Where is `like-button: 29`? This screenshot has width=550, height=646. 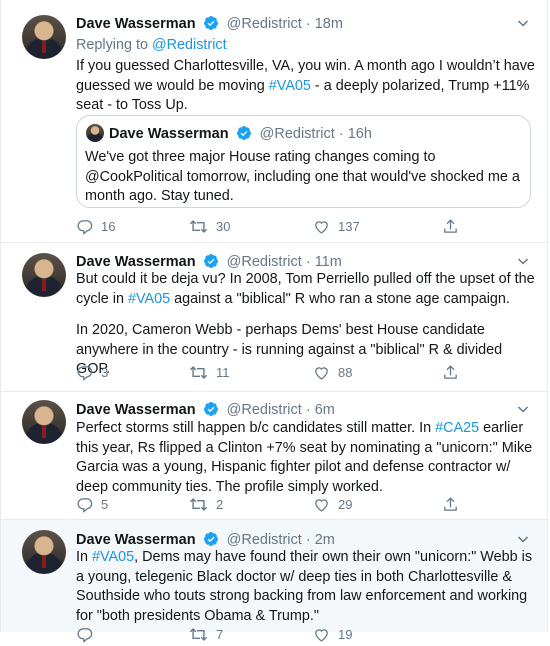 like-button: 29 is located at coordinates (332, 504).